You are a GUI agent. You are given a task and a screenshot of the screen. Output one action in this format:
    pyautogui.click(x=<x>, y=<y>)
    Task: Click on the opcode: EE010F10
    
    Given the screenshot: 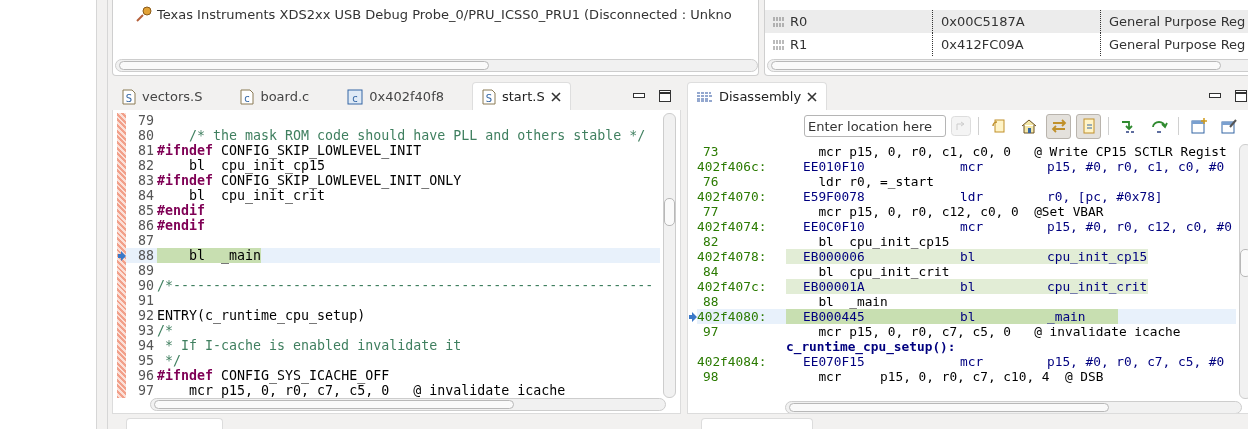 What is the action you would take?
    pyautogui.click(x=834, y=166)
    